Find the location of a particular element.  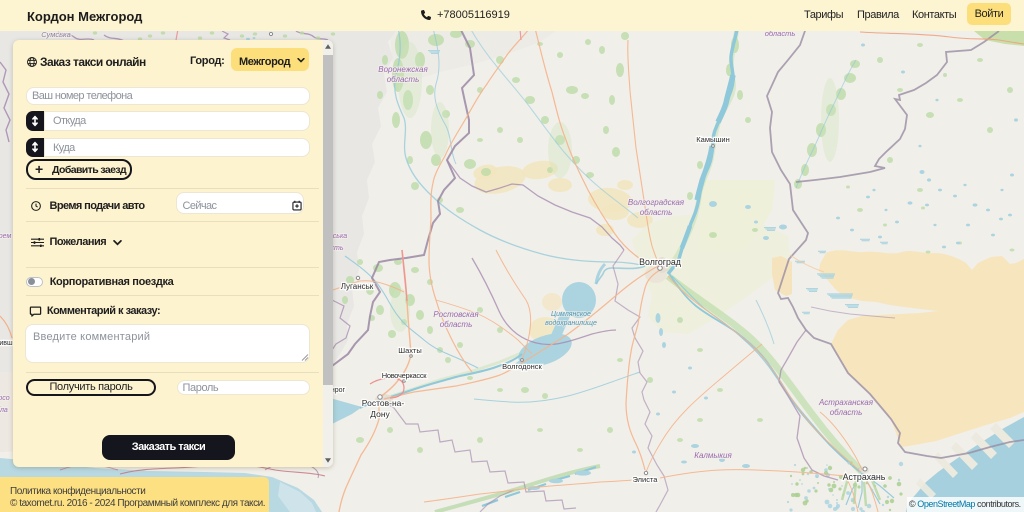

svg-text: Луганськ is located at coordinates (357, 286).